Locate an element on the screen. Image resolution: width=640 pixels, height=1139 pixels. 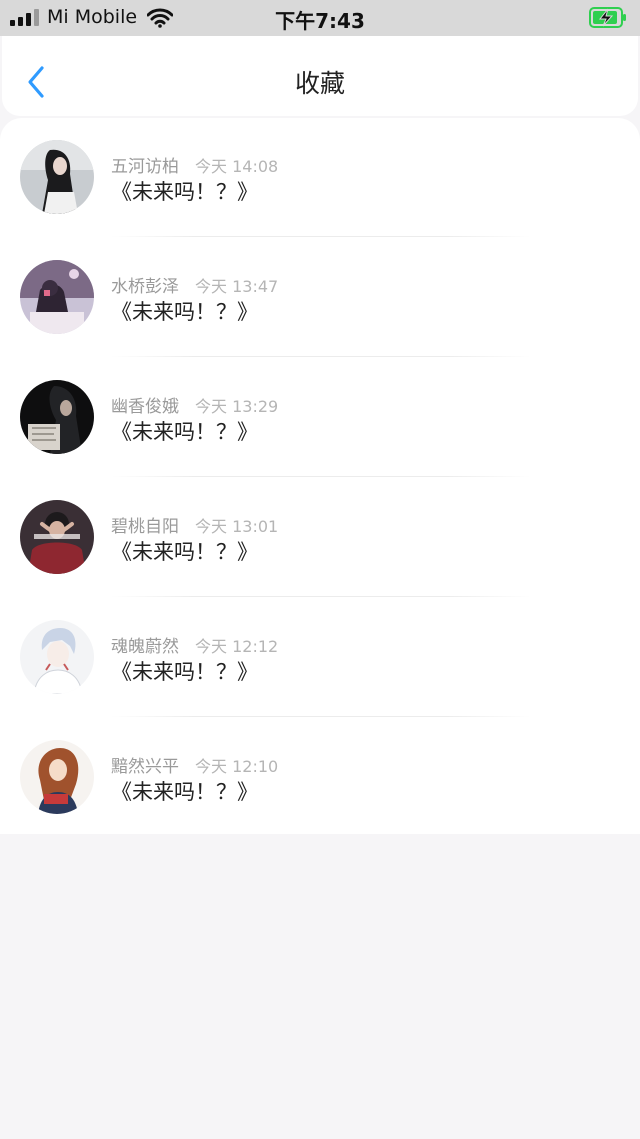
item-author: 碧桃自阳 is located at coordinates (145, 527).